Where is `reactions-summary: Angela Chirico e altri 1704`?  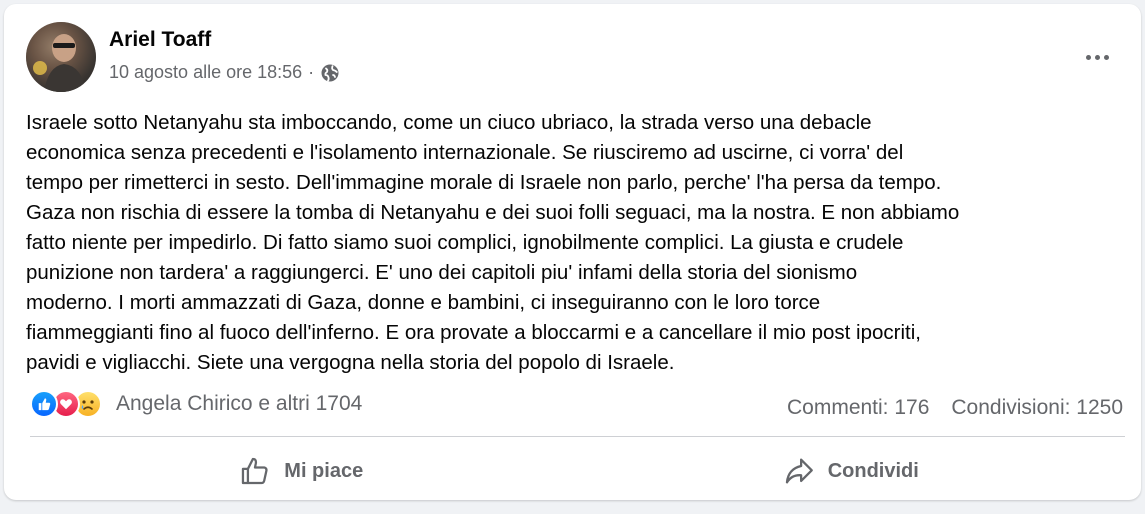
reactions-summary: Angela Chirico e altri 1704 is located at coordinates (196, 404).